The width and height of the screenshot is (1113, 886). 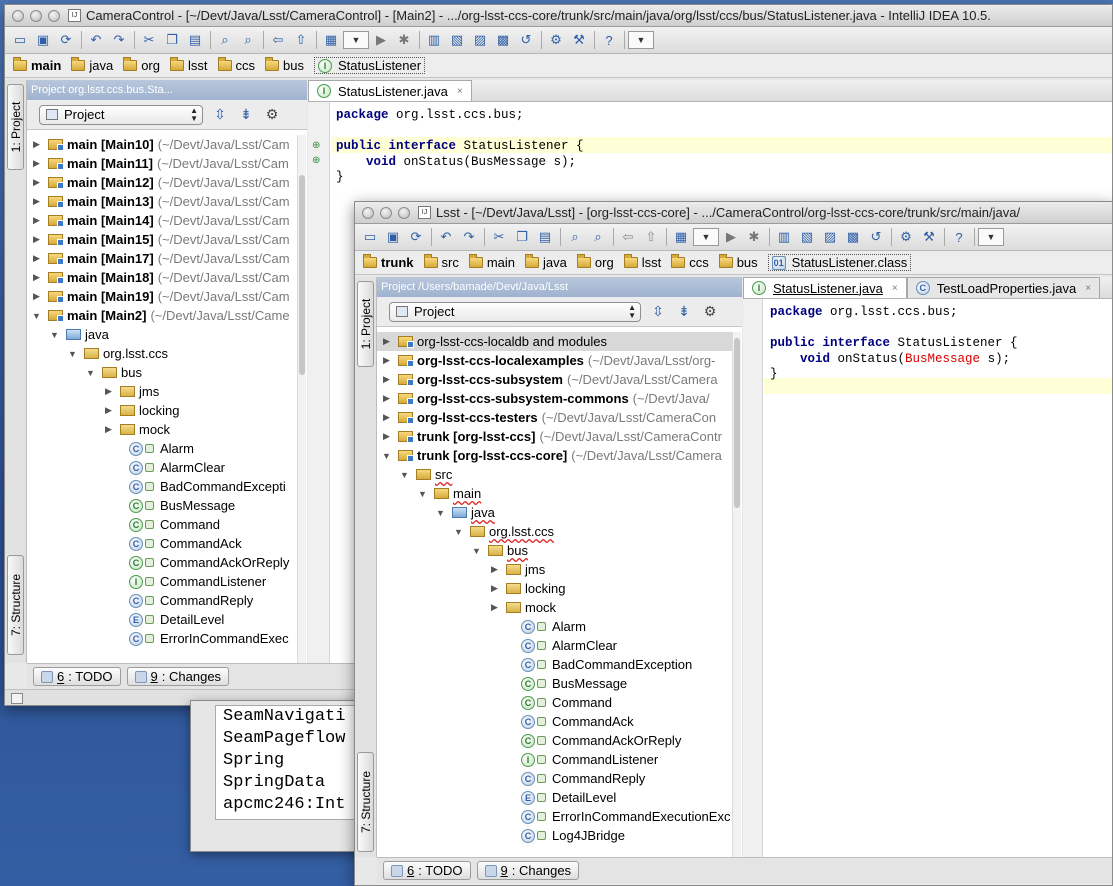 I want to click on tree-row: ▶ main [Main19] (~/Devt/Java/Lsst/Cam, so click(x=162, y=296).